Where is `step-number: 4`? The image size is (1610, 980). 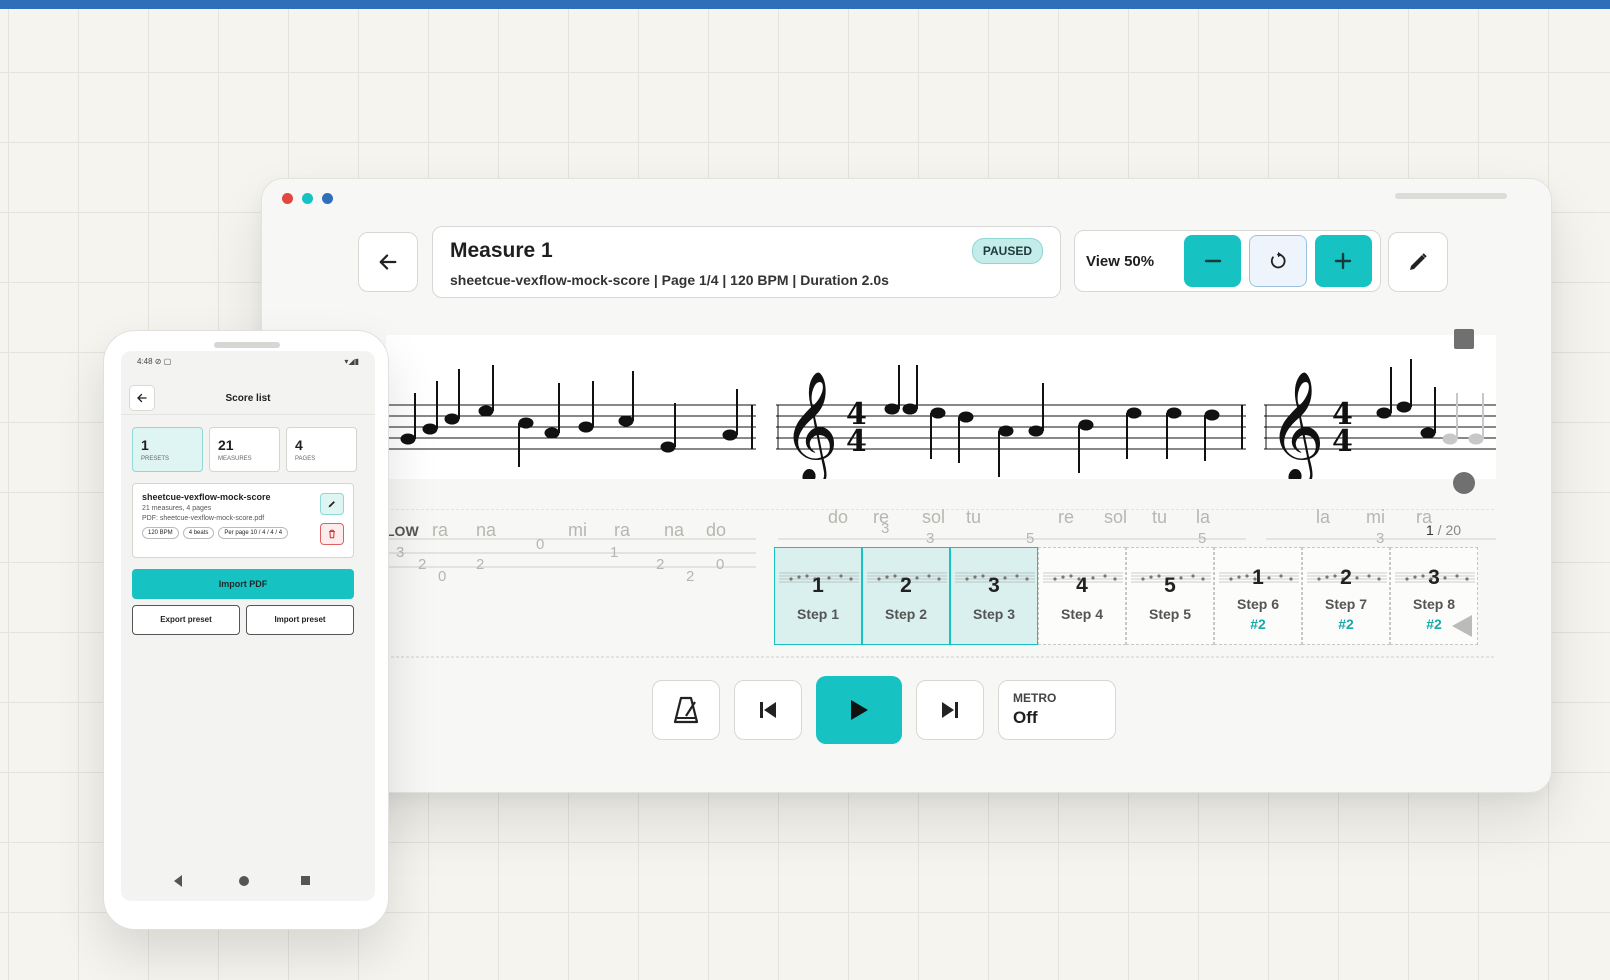 step-number: 4 is located at coordinates (1082, 585).